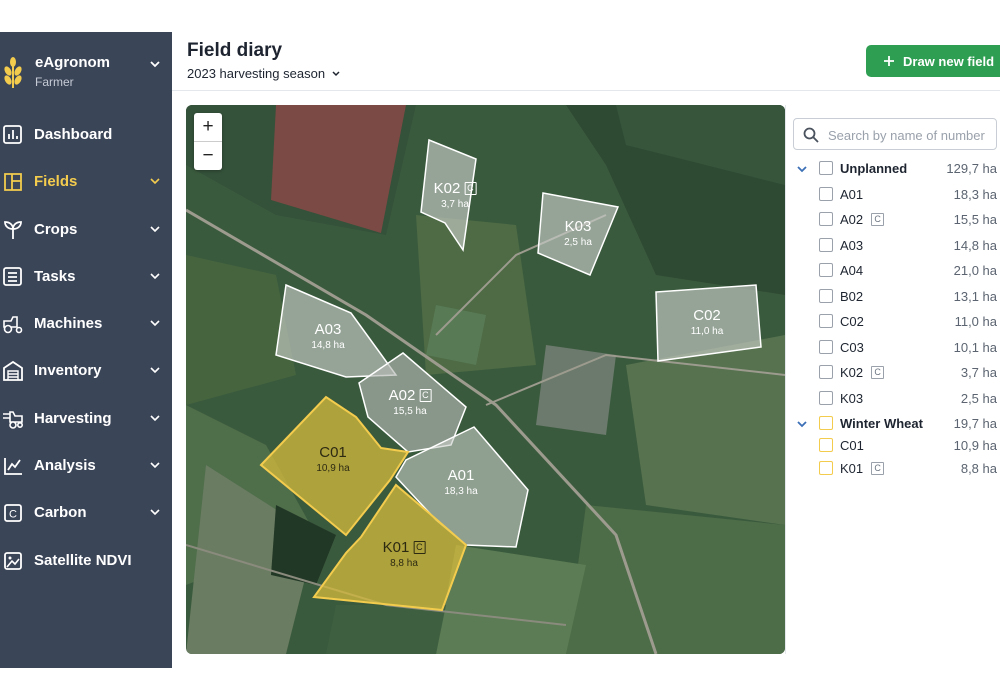  Describe the element at coordinates (86, 229) in the screenshot. I see `nav-item-crops: Crops` at that location.